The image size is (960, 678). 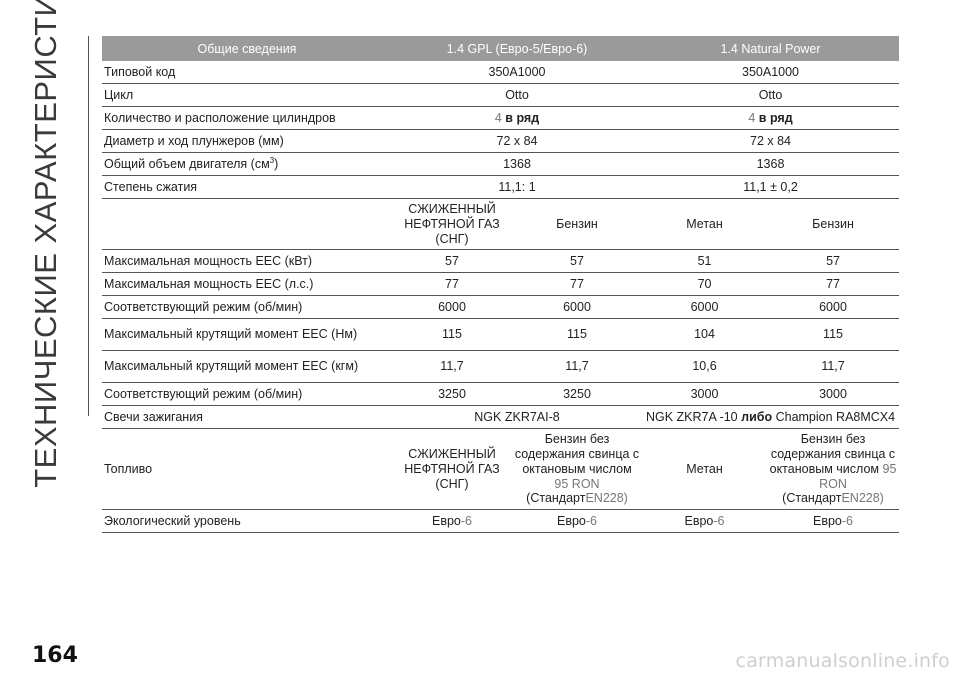 What do you see at coordinates (247, 48) in the screenshot?
I see `header-general: Общие сведения` at bounding box center [247, 48].